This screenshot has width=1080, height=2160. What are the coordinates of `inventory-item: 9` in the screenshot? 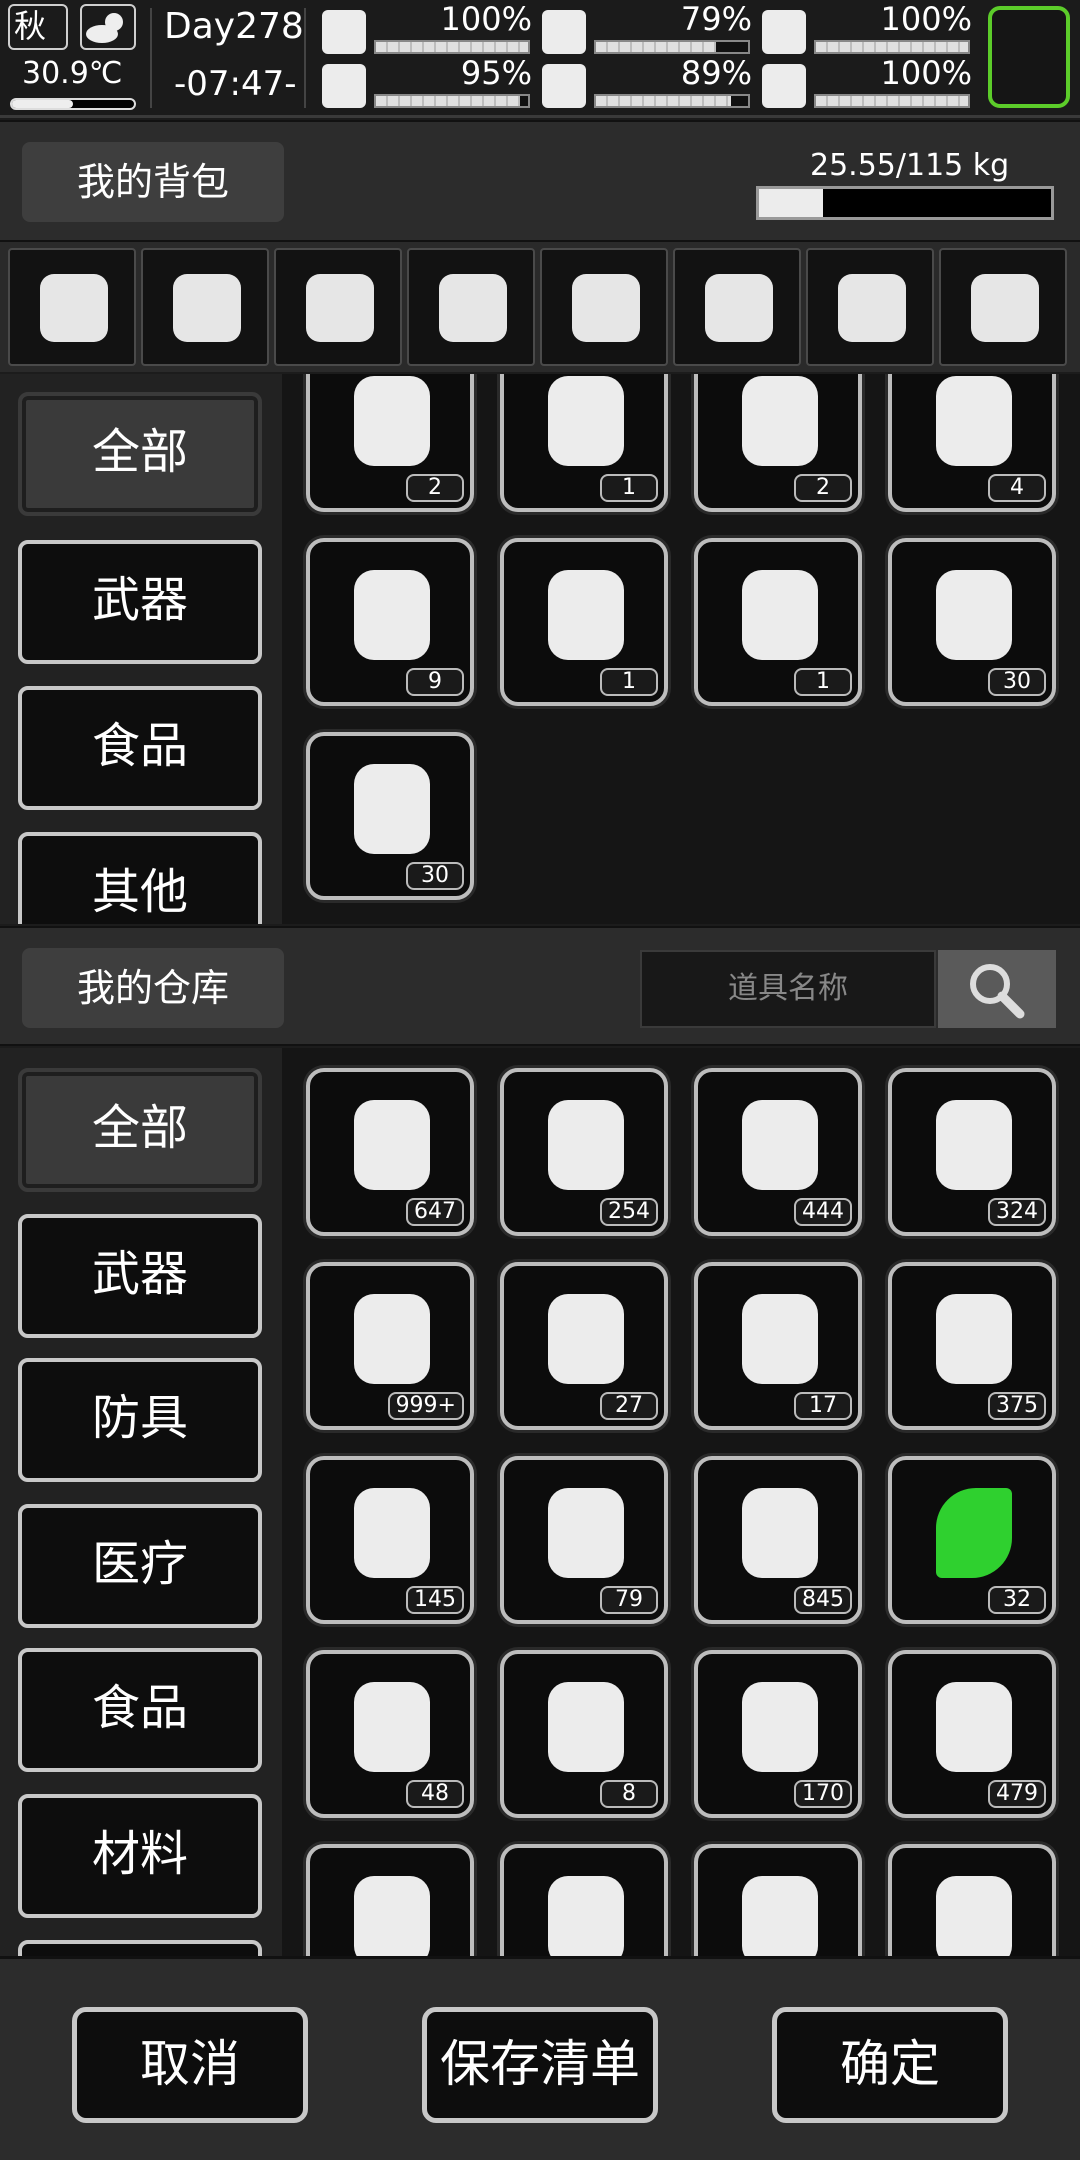 It's located at (390, 622).